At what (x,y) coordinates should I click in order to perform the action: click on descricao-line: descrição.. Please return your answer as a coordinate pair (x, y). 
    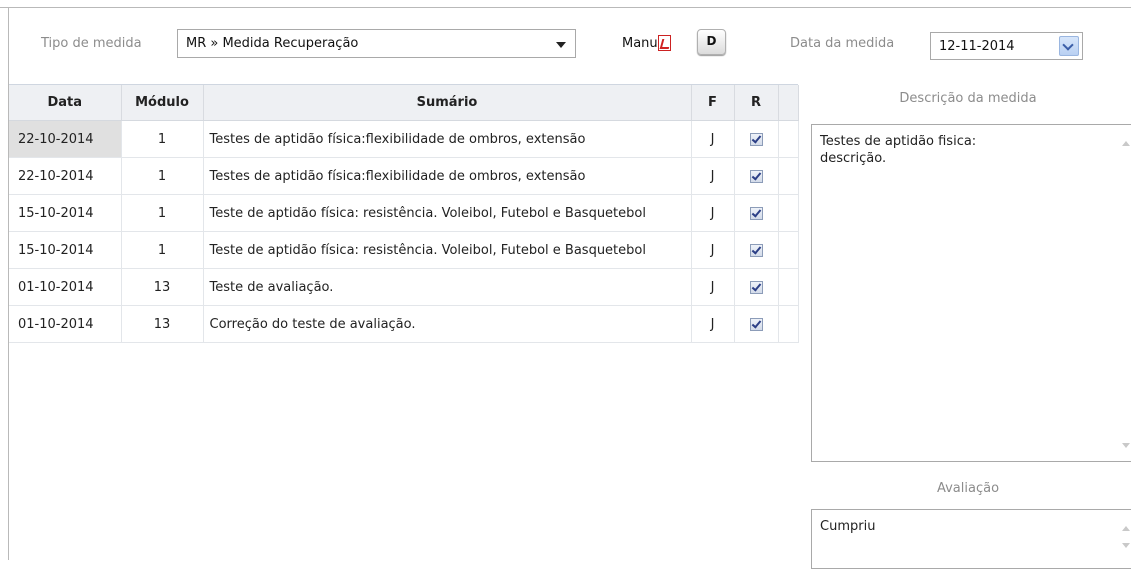
    Looking at the image, I should click on (853, 158).